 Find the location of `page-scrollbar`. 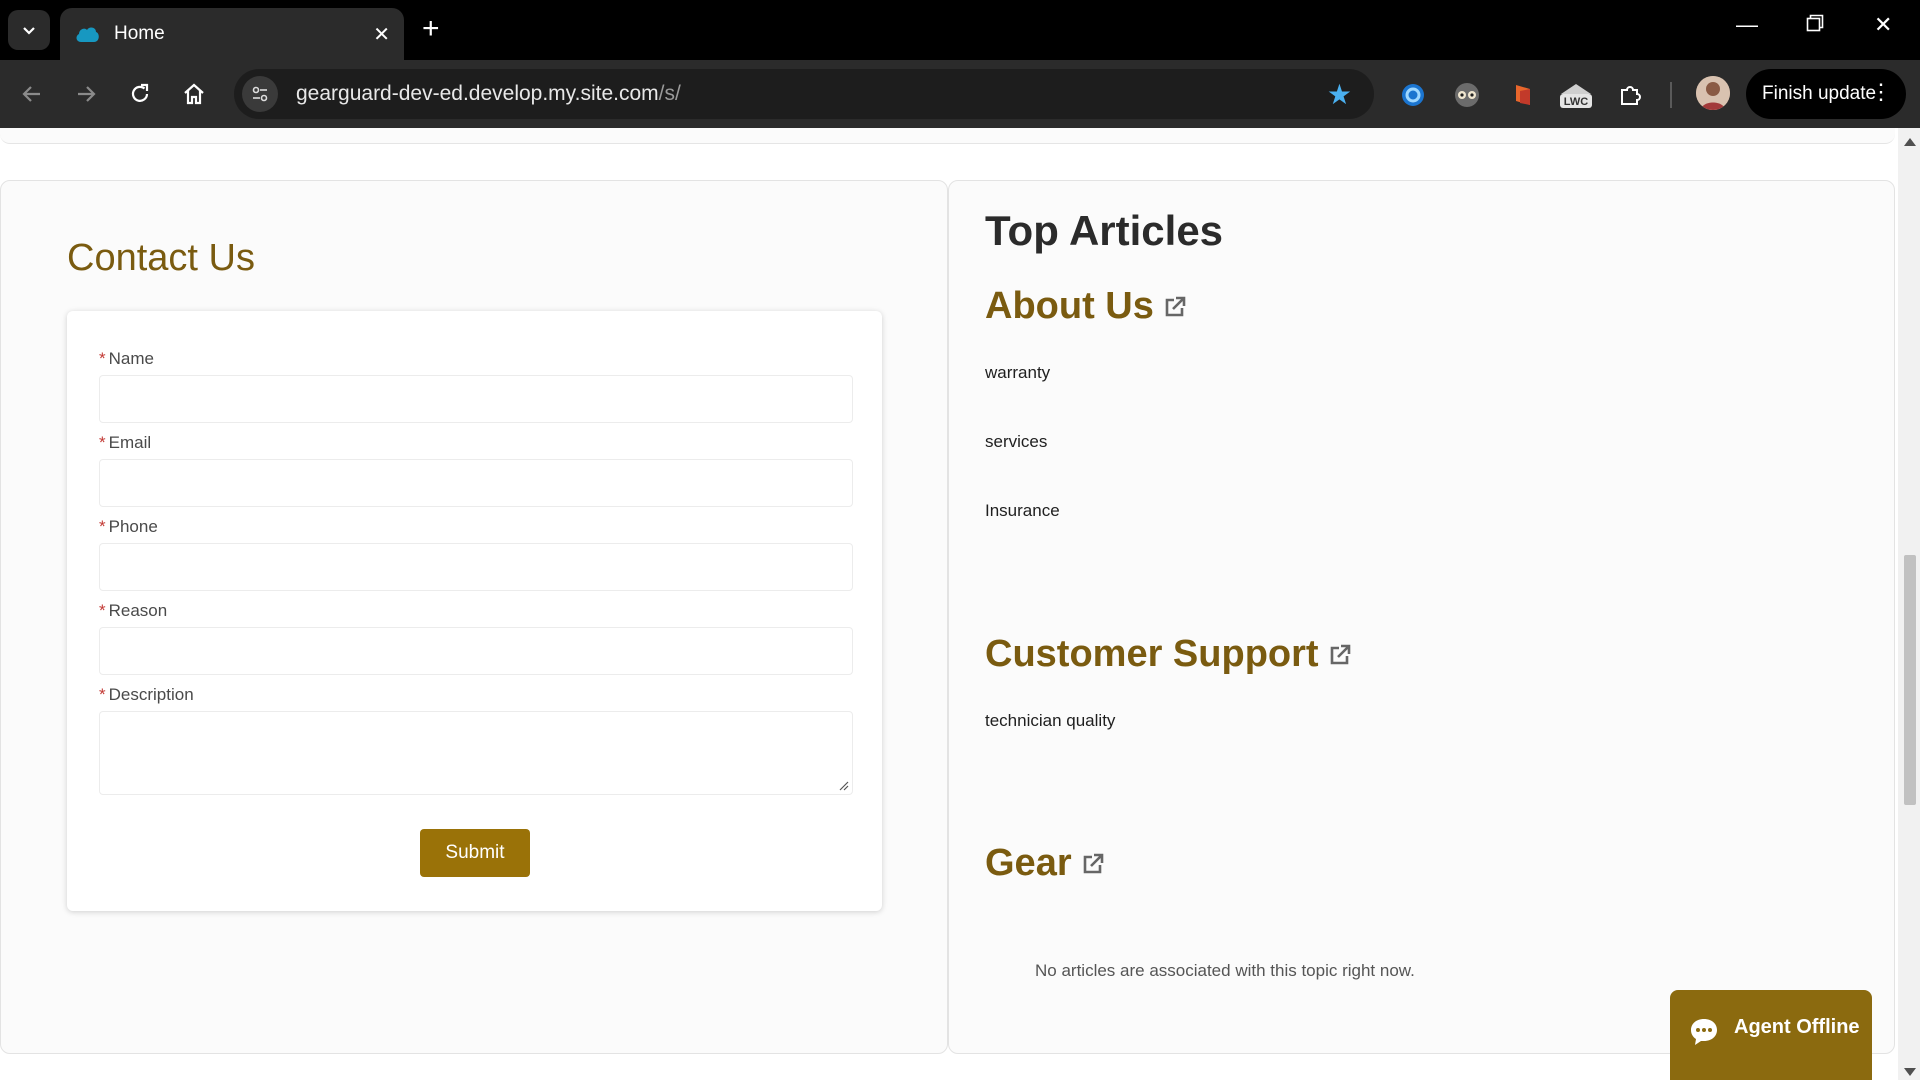

page-scrollbar is located at coordinates (1909, 604).